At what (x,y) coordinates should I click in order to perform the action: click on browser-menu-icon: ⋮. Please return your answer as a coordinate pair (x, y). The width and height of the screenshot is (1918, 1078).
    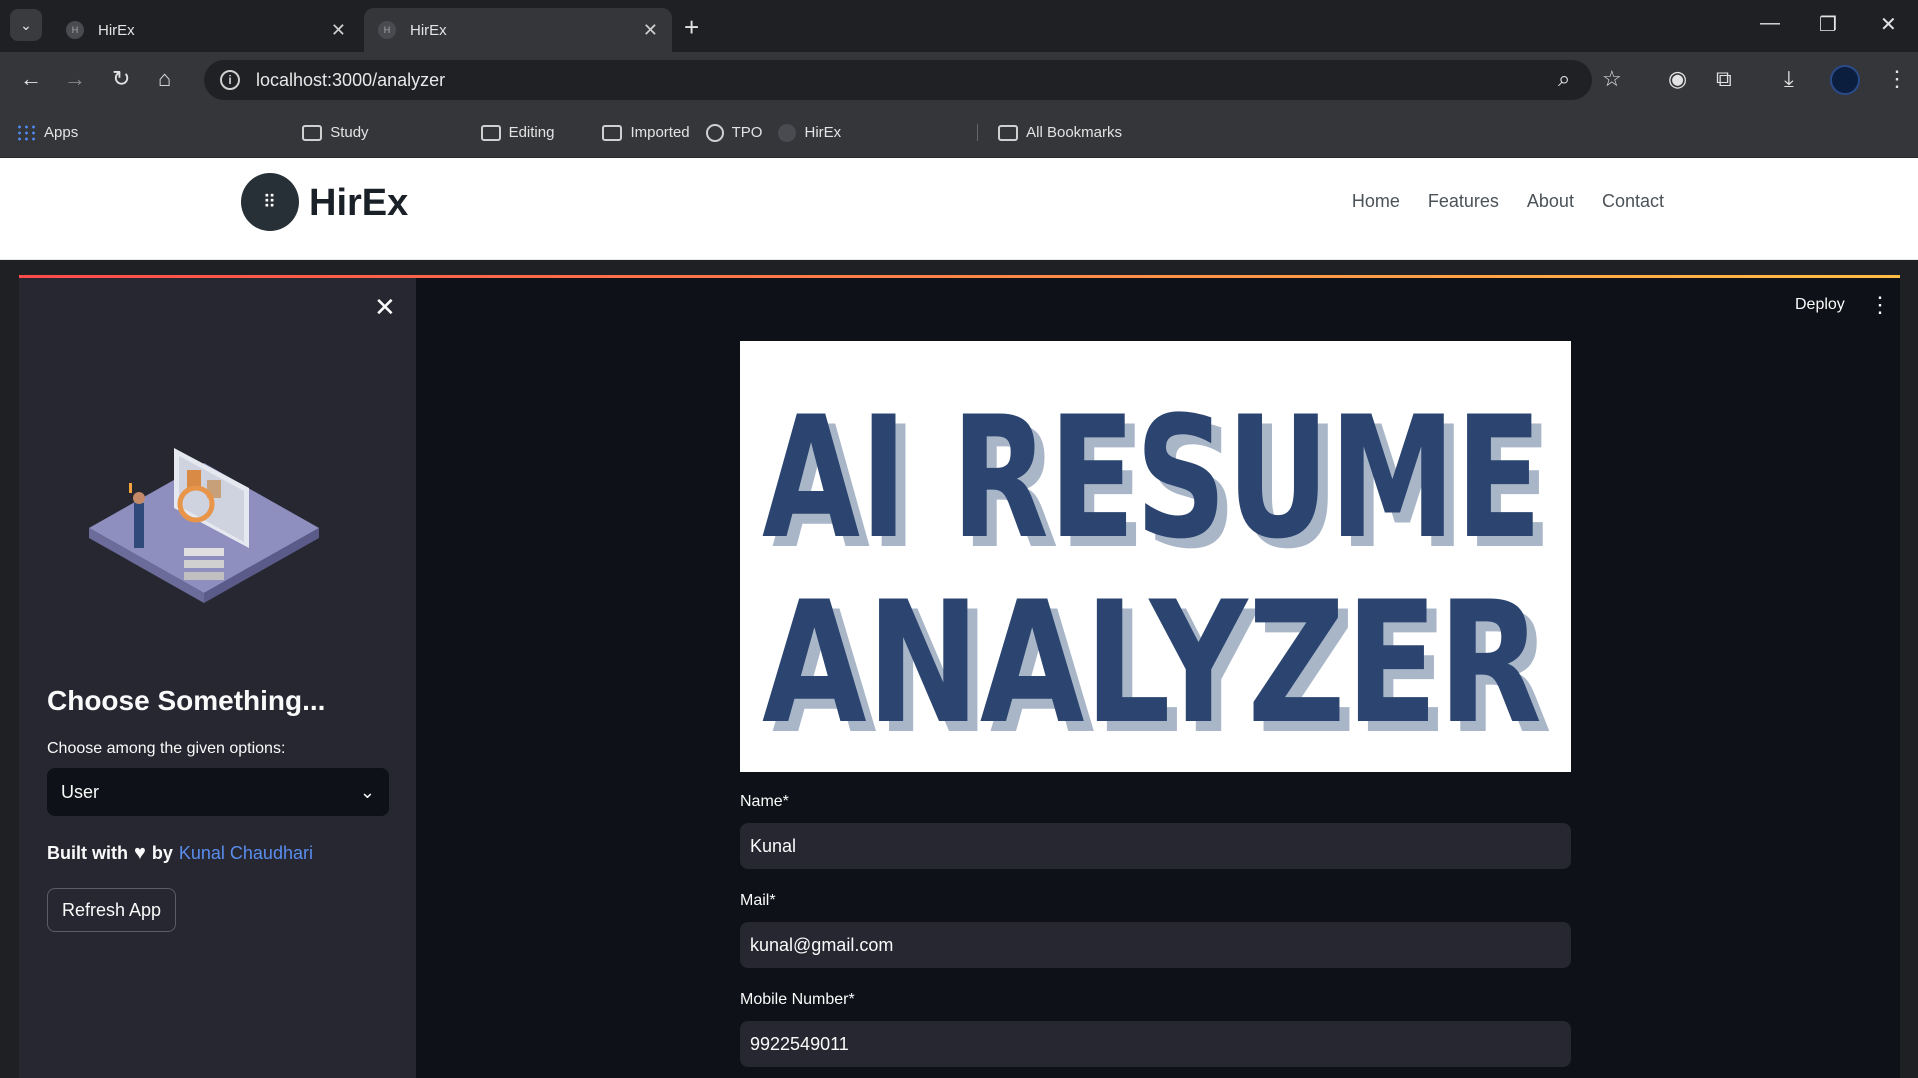
    Looking at the image, I should click on (1897, 79).